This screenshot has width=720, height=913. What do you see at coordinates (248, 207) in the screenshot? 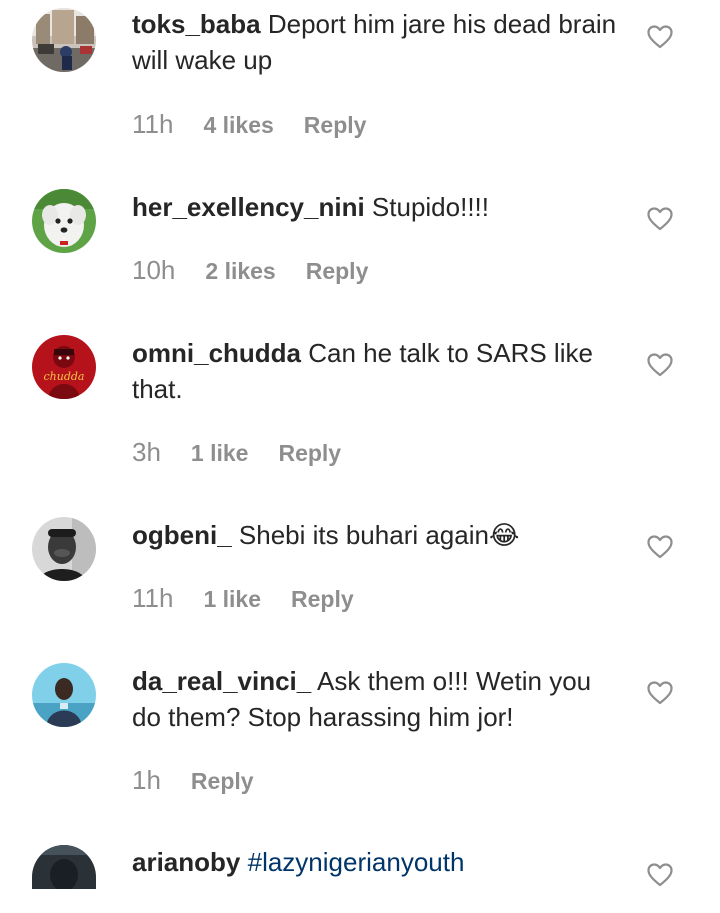
I see `comment-username: her_exellency_nini` at bounding box center [248, 207].